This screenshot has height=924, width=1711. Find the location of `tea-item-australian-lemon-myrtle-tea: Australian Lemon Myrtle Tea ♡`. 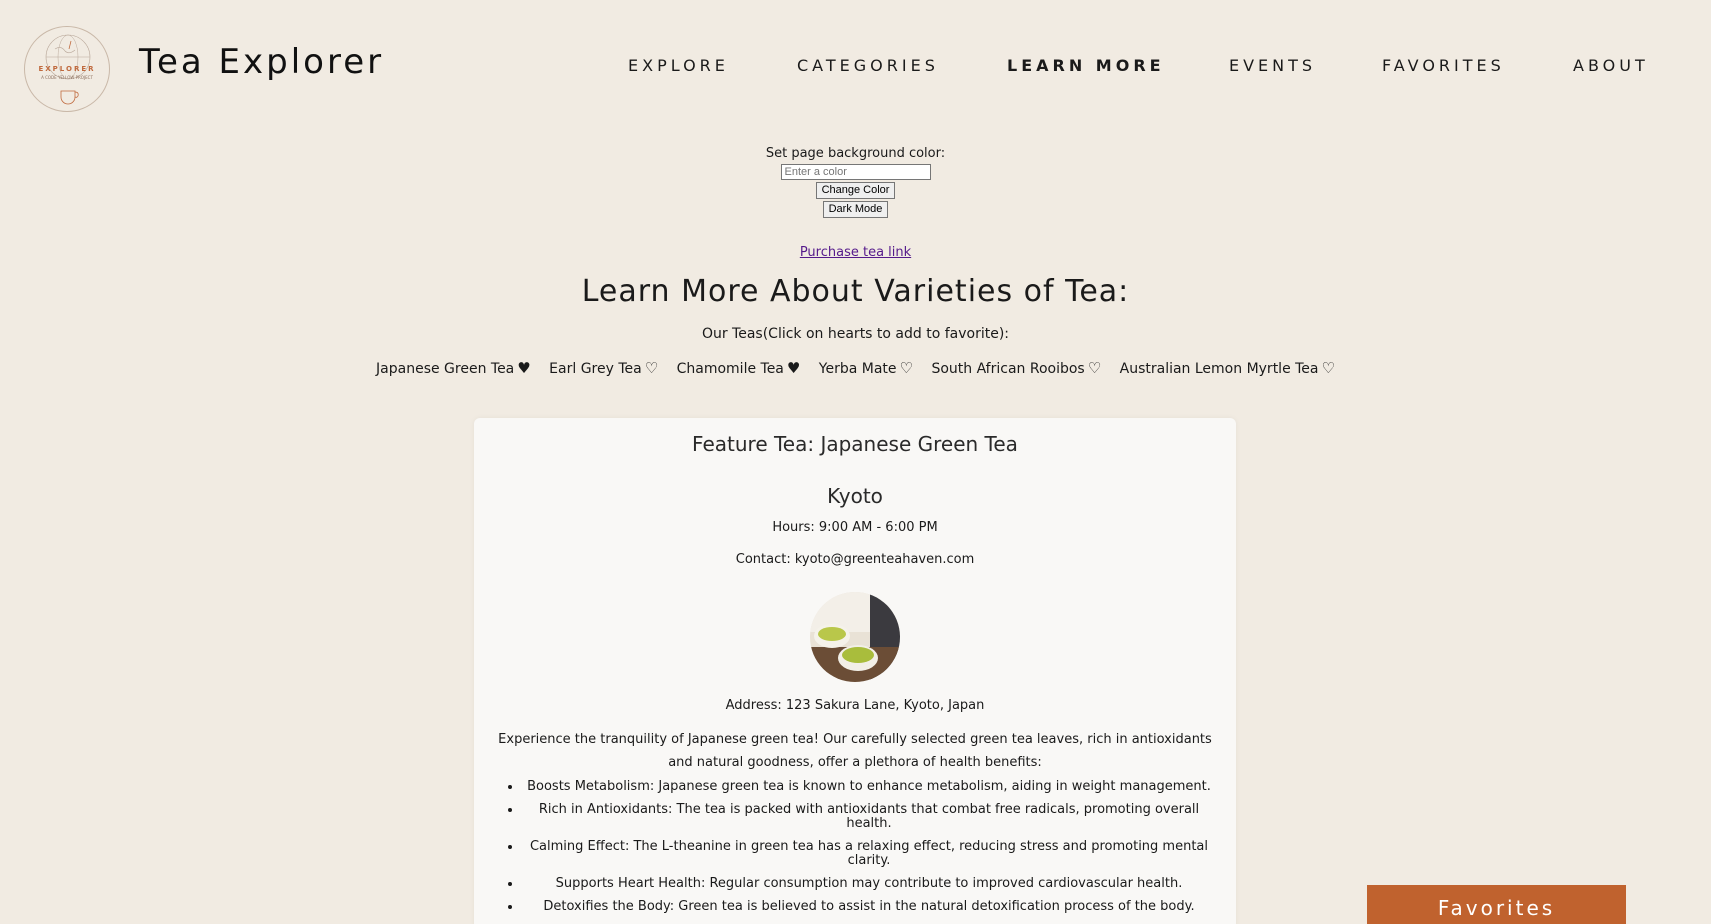

tea-item-australian-lemon-myrtle-tea: Australian Lemon Myrtle Tea ♡ is located at coordinates (1227, 368).